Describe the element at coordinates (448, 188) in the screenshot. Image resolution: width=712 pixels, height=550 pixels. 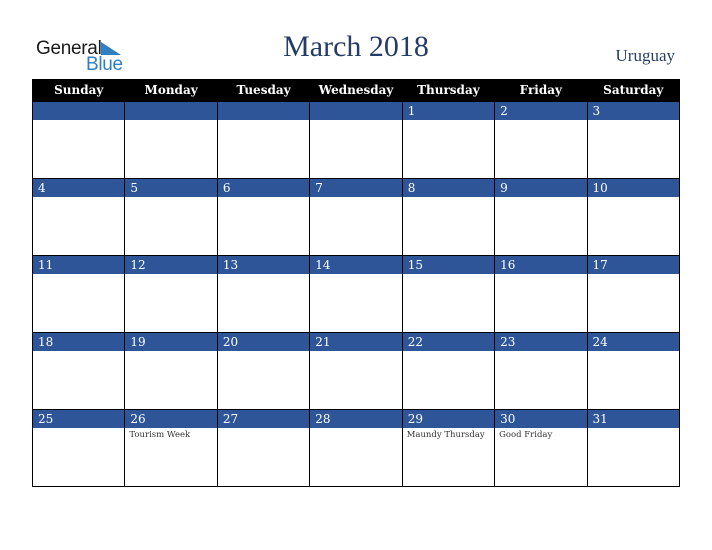
I see `day-number: 8` at that location.